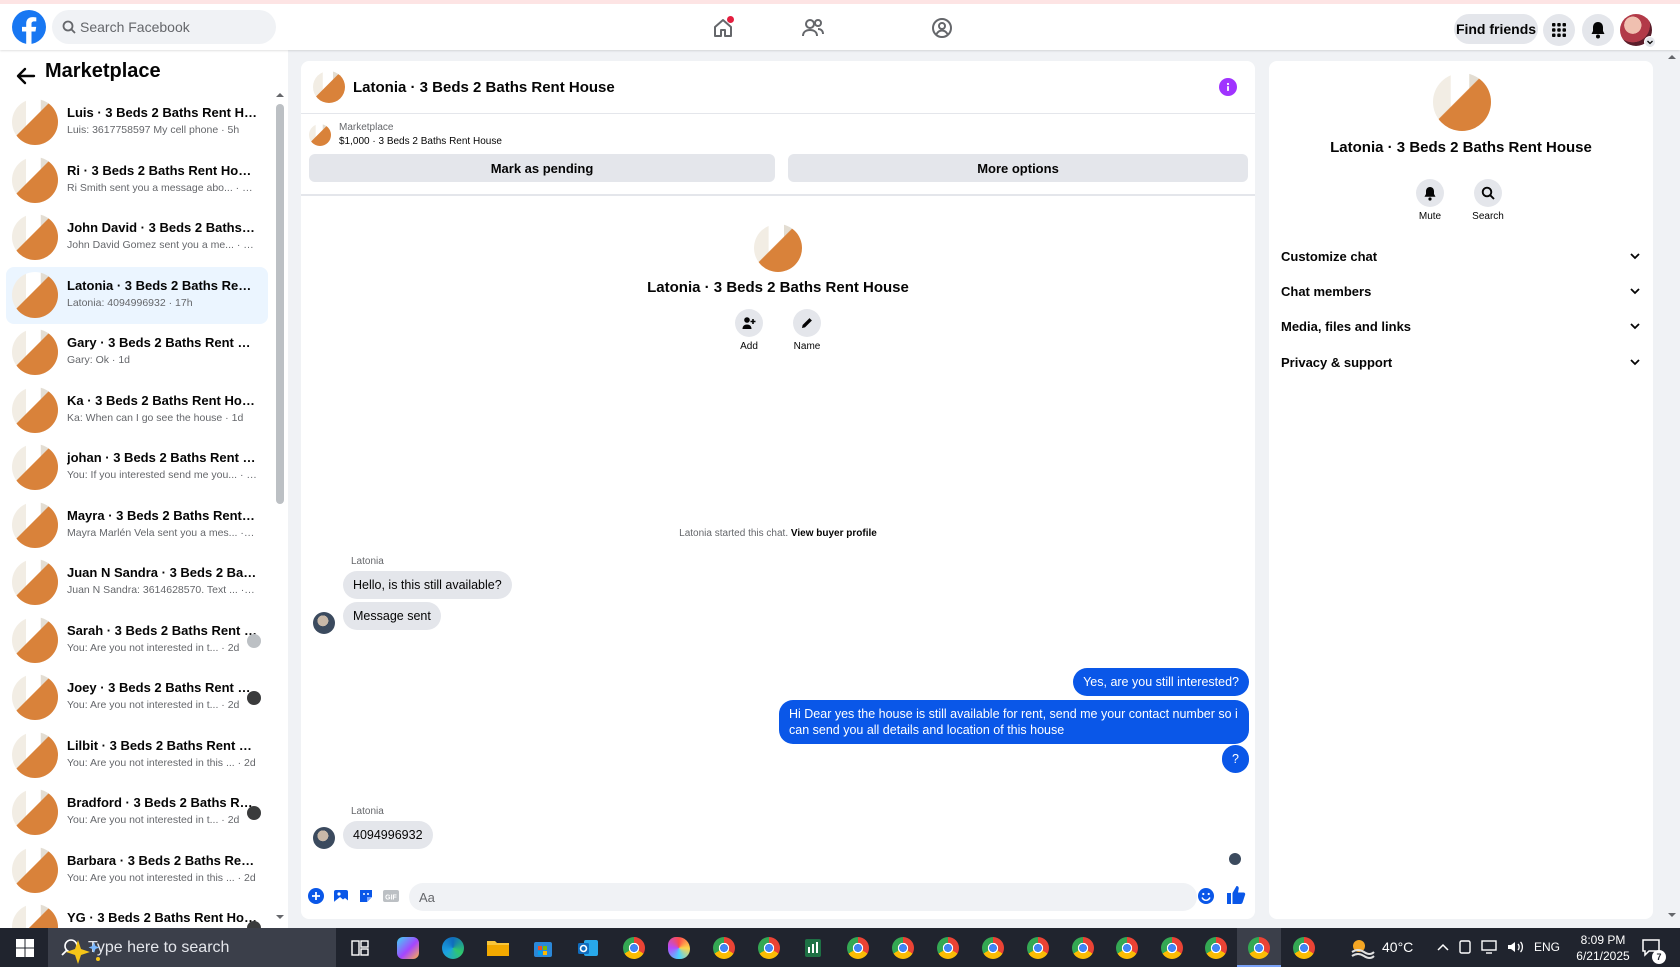 This screenshot has width=1680, height=967. What do you see at coordinates (82, 952) in the screenshot?
I see `copilot-sparkle-icon` at bounding box center [82, 952].